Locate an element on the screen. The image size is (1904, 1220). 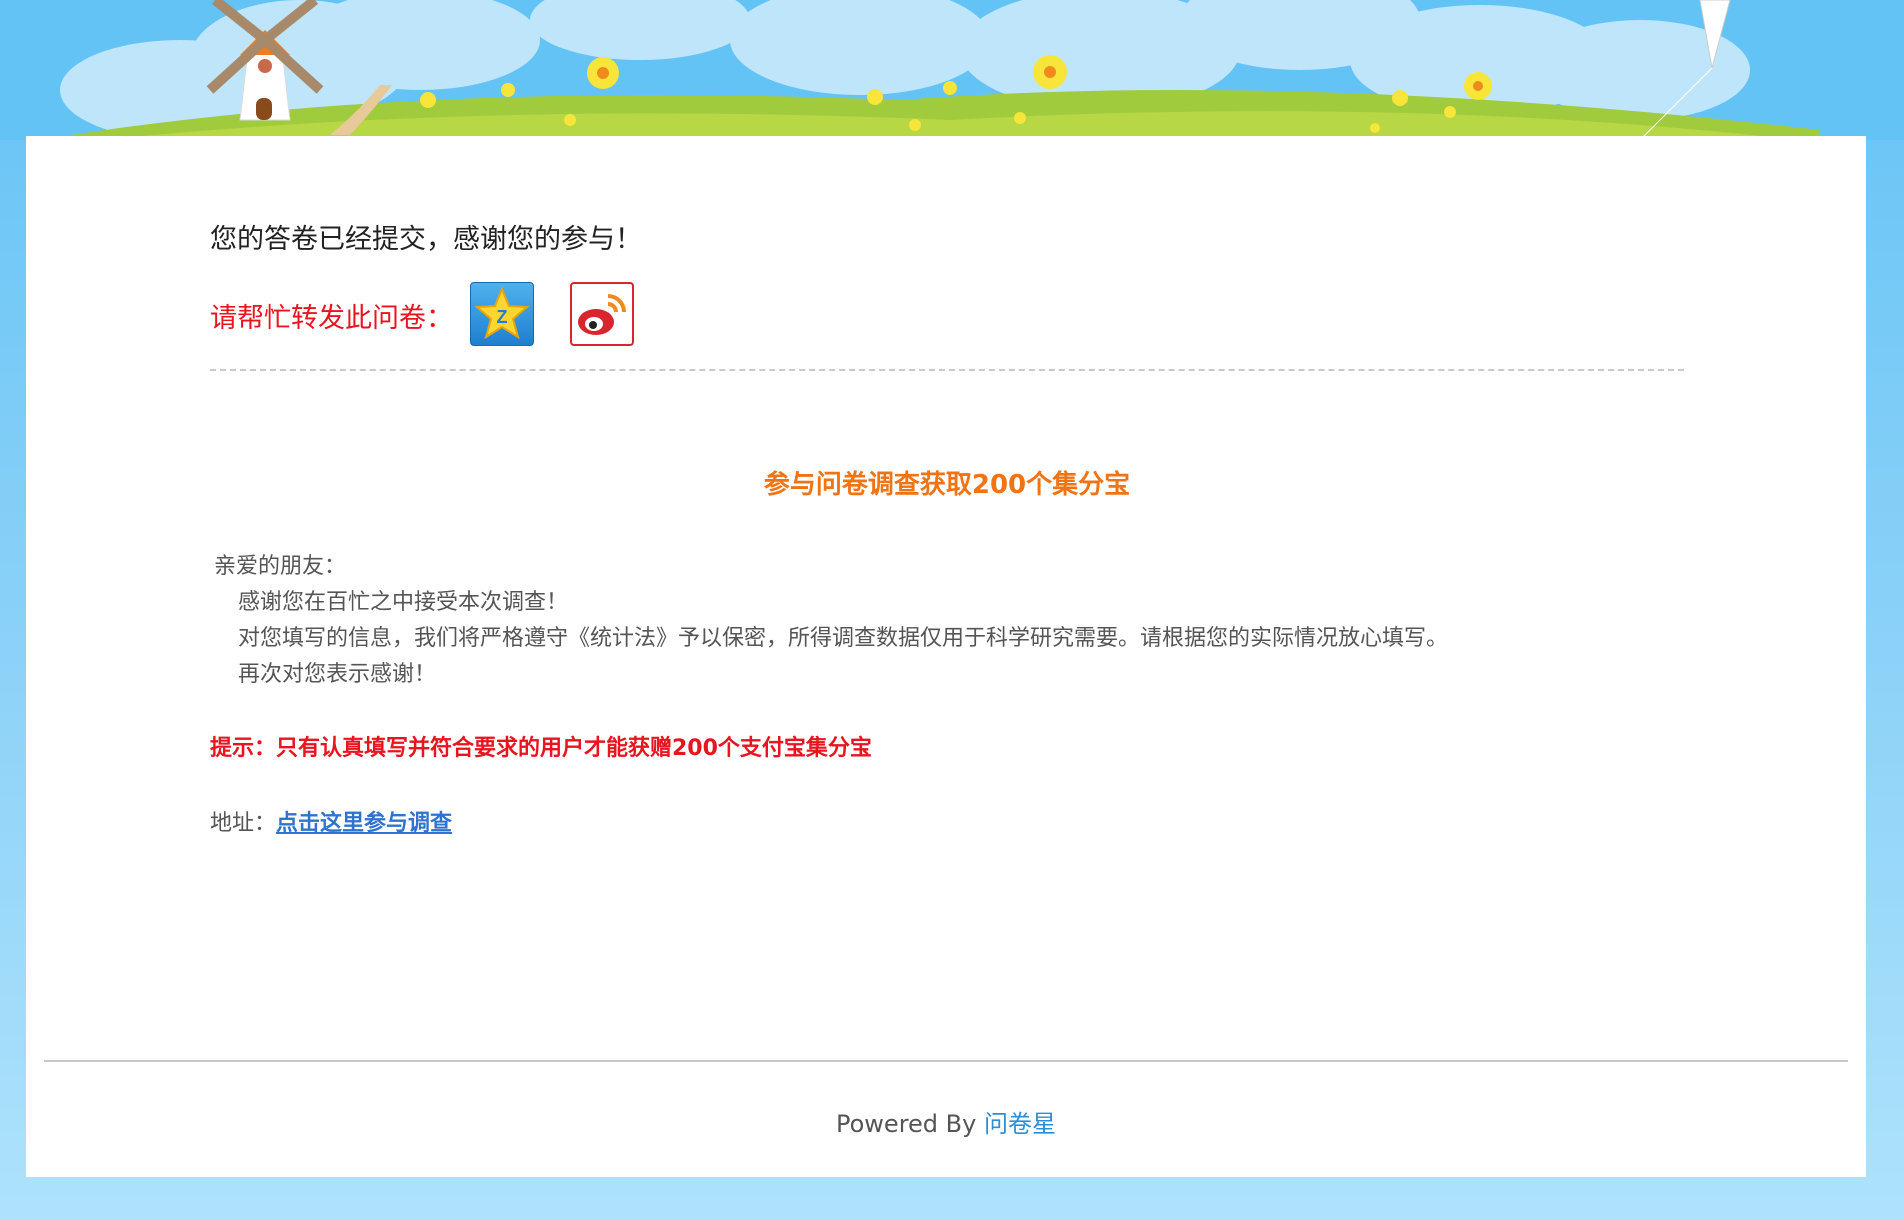
intro-paragraph: 再次对您表示感谢！ is located at coordinates (337, 674).